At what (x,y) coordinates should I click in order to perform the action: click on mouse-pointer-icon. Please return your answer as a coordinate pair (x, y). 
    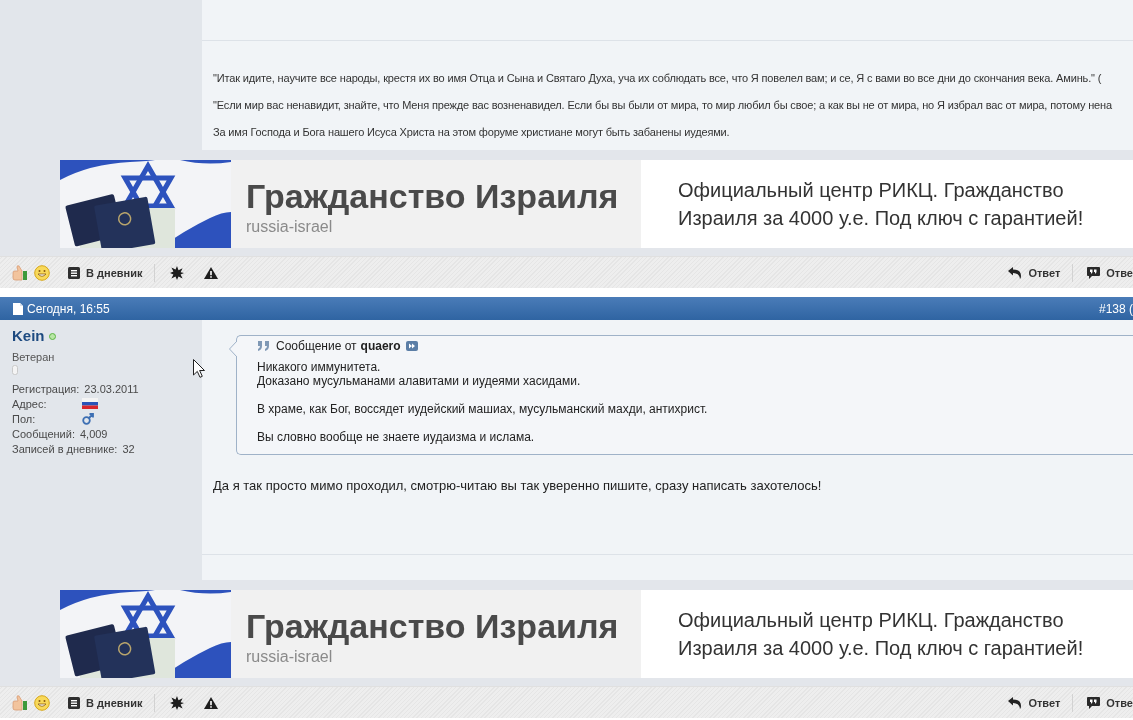
    Looking at the image, I should click on (199, 368).